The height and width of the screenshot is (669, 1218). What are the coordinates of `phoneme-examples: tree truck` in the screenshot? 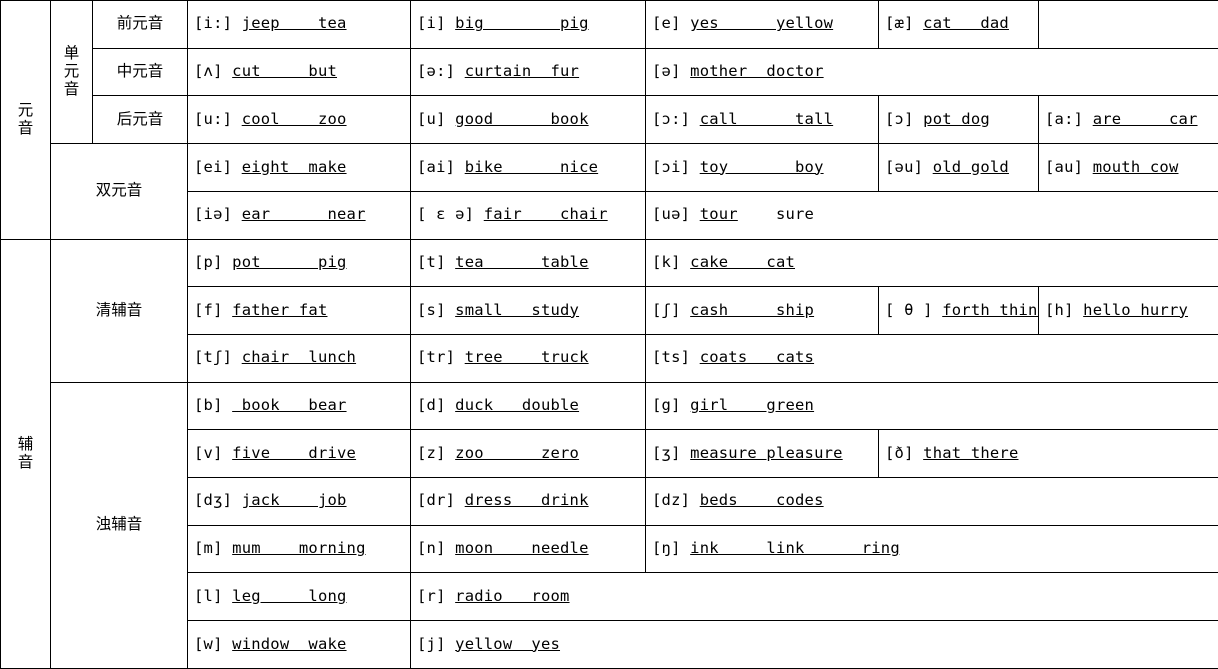 It's located at (526, 357).